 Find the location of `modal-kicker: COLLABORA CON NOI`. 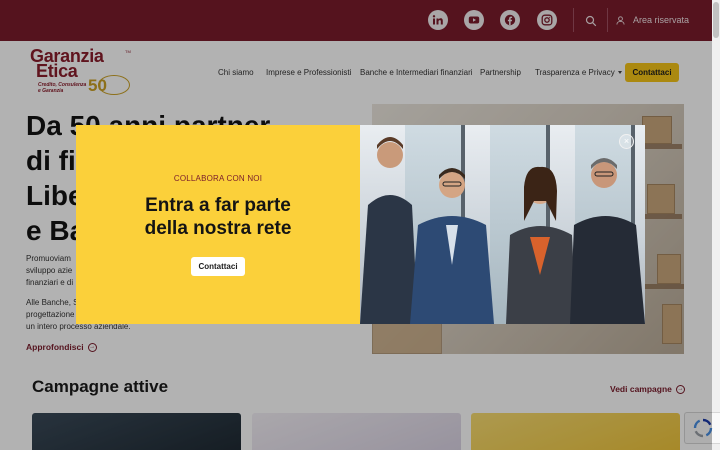

modal-kicker: COLLABORA CON NOI is located at coordinates (218, 178).